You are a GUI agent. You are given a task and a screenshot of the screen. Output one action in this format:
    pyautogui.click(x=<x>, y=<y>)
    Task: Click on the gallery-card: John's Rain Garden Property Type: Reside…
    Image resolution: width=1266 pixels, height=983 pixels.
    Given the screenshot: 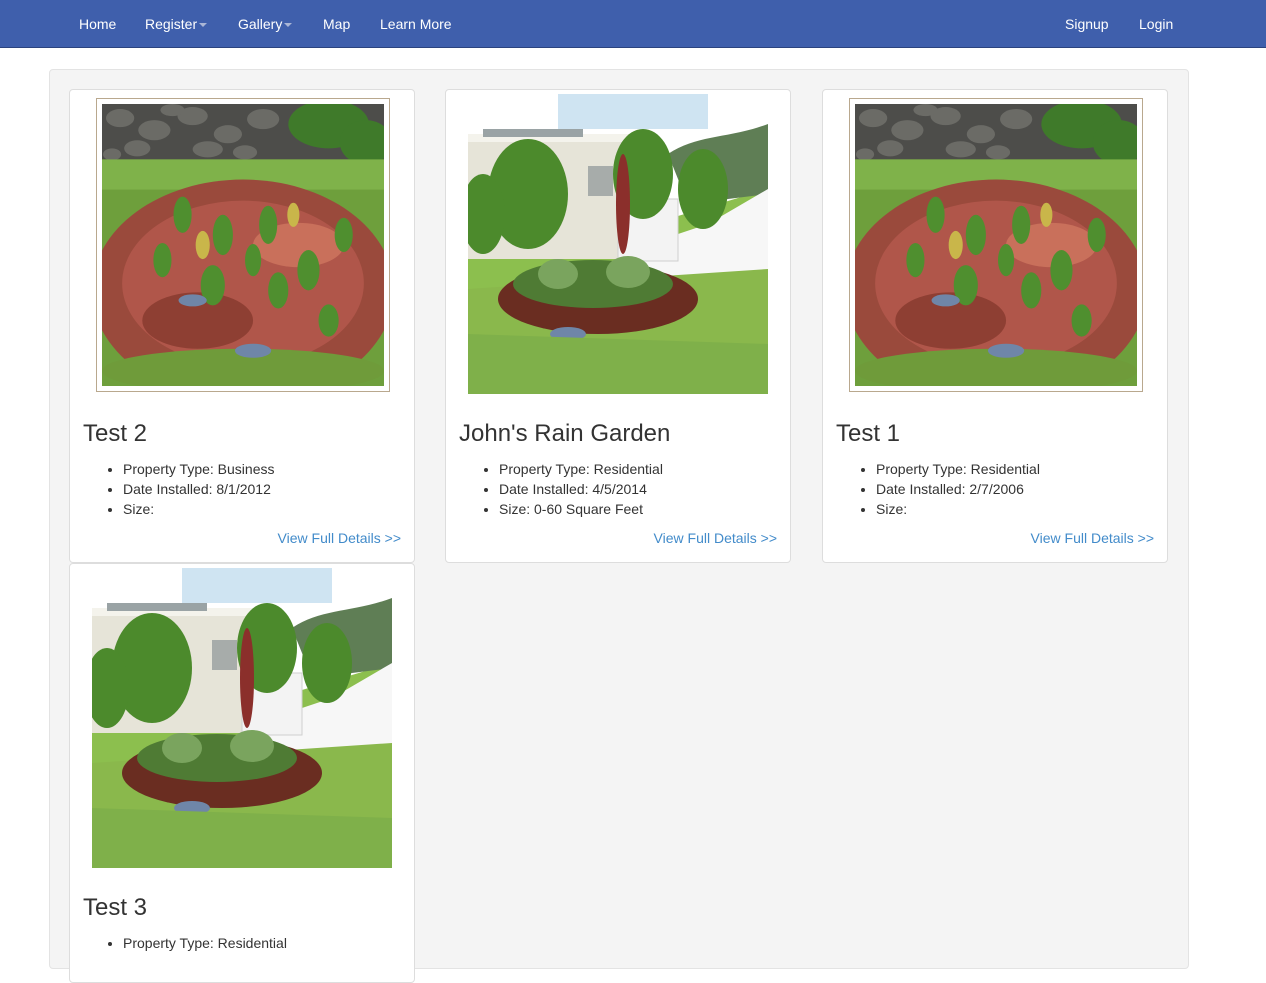 What is the action you would take?
    pyautogui.click(x=618, y=326)
    